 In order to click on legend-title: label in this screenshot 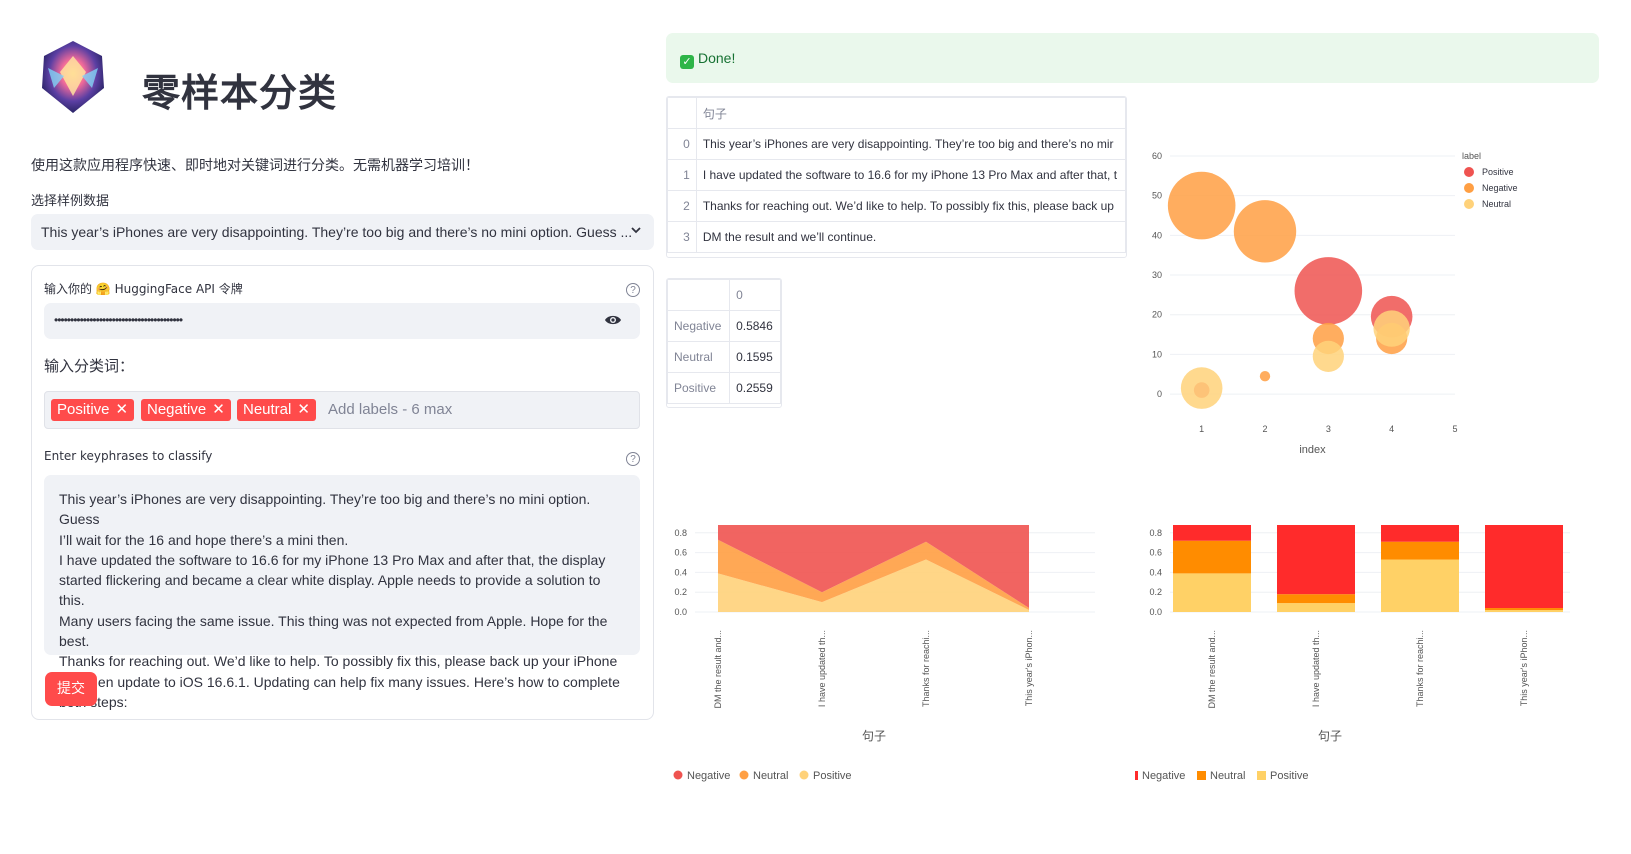, I will do `click(1471, 156)`.